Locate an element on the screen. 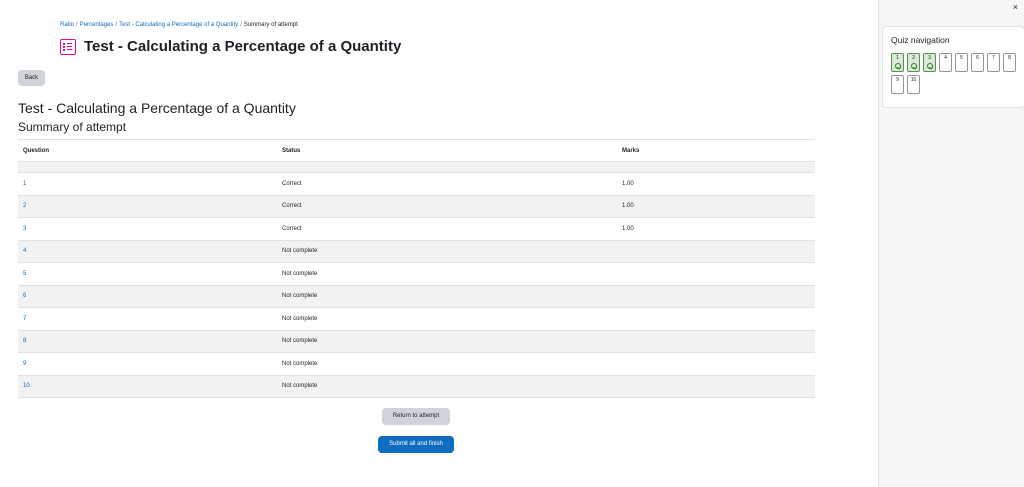 Image resolution: width=1024 pixels, height=487 pixels. quiz-icon is located at coordinates (68, 46).